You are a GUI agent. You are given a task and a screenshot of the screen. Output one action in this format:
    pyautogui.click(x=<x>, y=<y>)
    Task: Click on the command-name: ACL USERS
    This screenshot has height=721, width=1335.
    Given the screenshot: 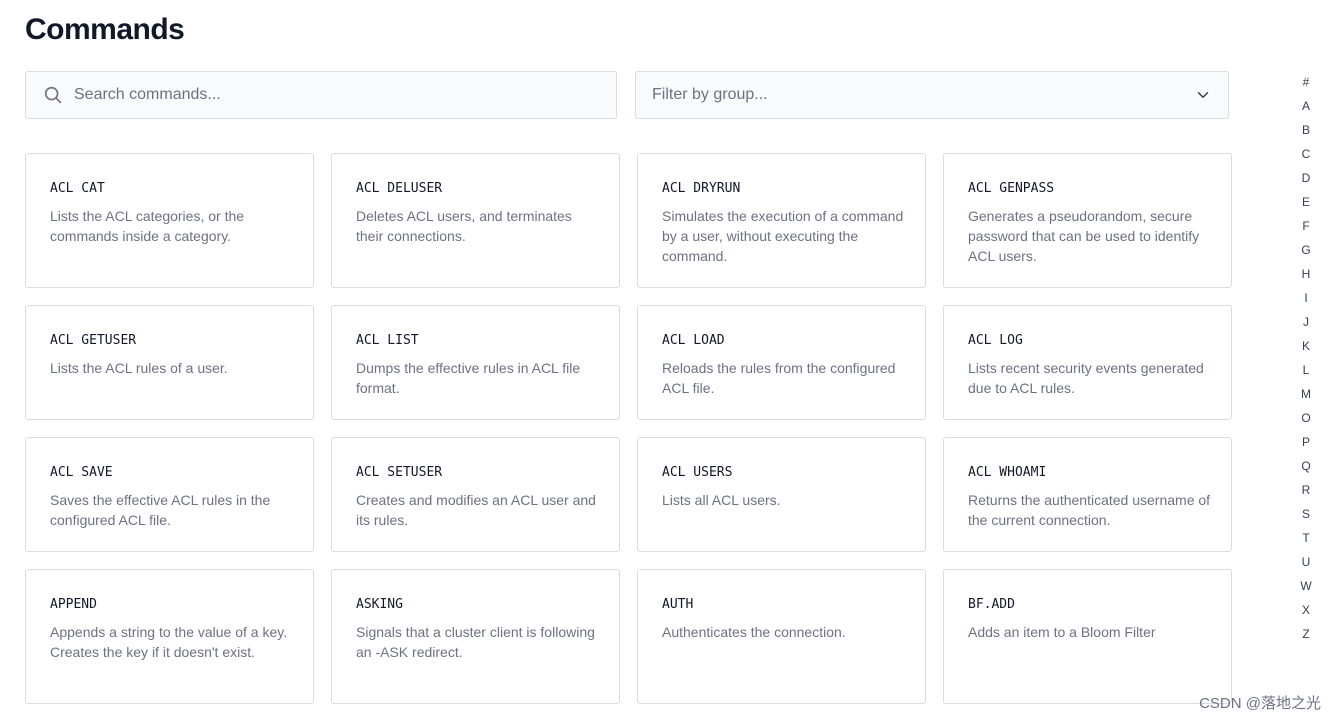 What is the action you would take?
    pyautogui.click(x=697, y=472)
    